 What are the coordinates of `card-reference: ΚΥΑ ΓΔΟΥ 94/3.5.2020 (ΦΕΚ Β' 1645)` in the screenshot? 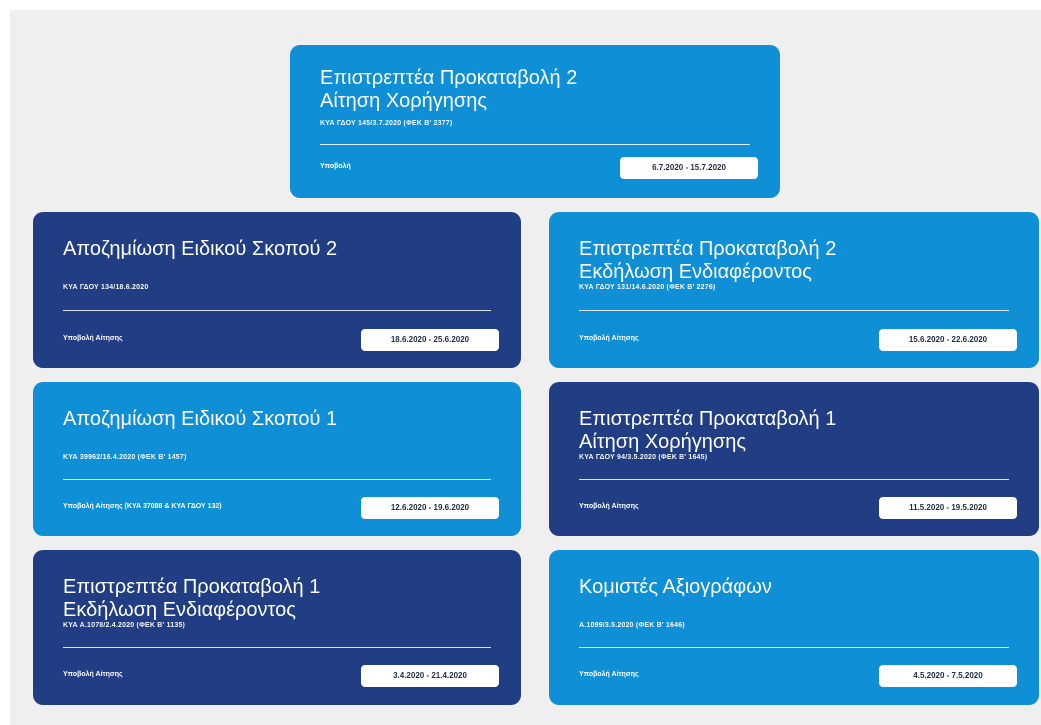 It's located at (643, 457).